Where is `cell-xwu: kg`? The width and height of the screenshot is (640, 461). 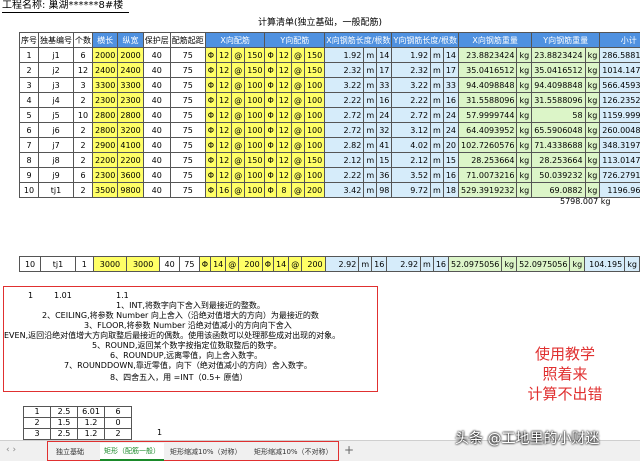
cell-xwu: kg is located at coordinates (524, 115).